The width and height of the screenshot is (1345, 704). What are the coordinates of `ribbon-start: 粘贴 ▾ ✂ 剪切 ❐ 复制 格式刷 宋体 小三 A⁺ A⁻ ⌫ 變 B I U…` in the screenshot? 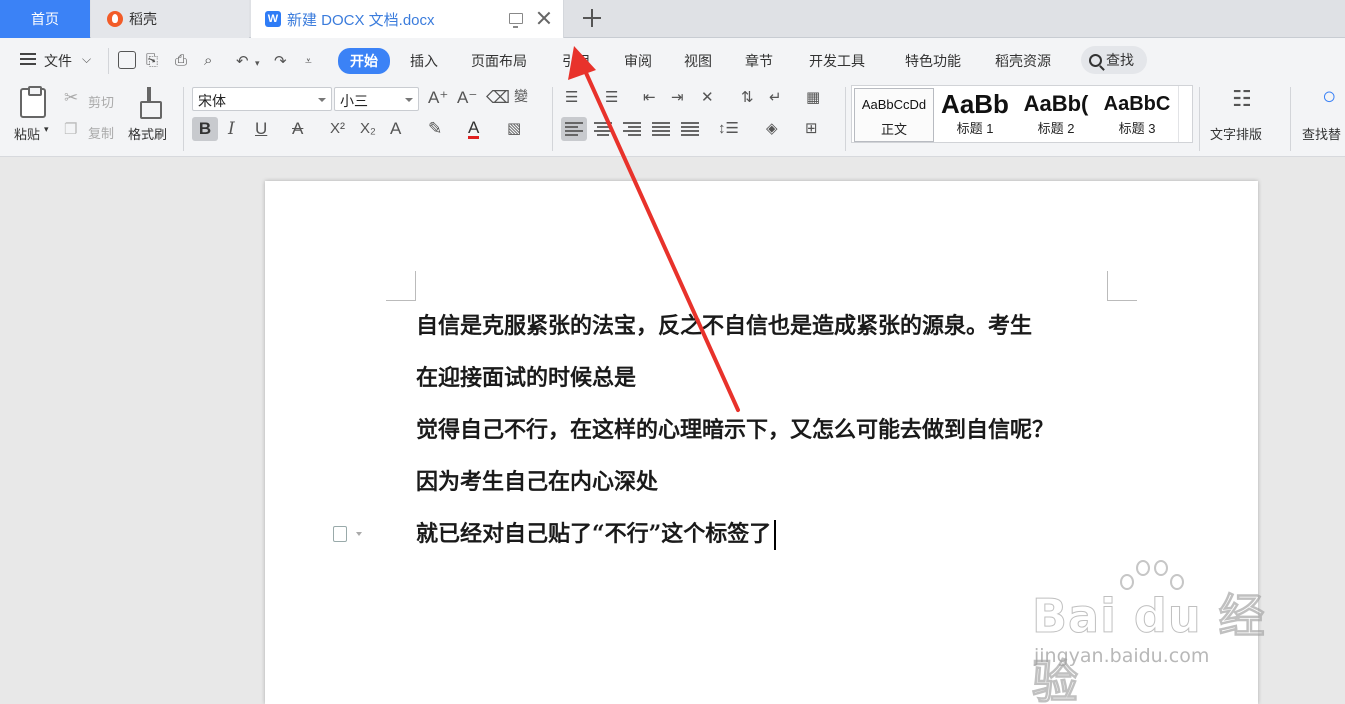 It's located at (672, 120).